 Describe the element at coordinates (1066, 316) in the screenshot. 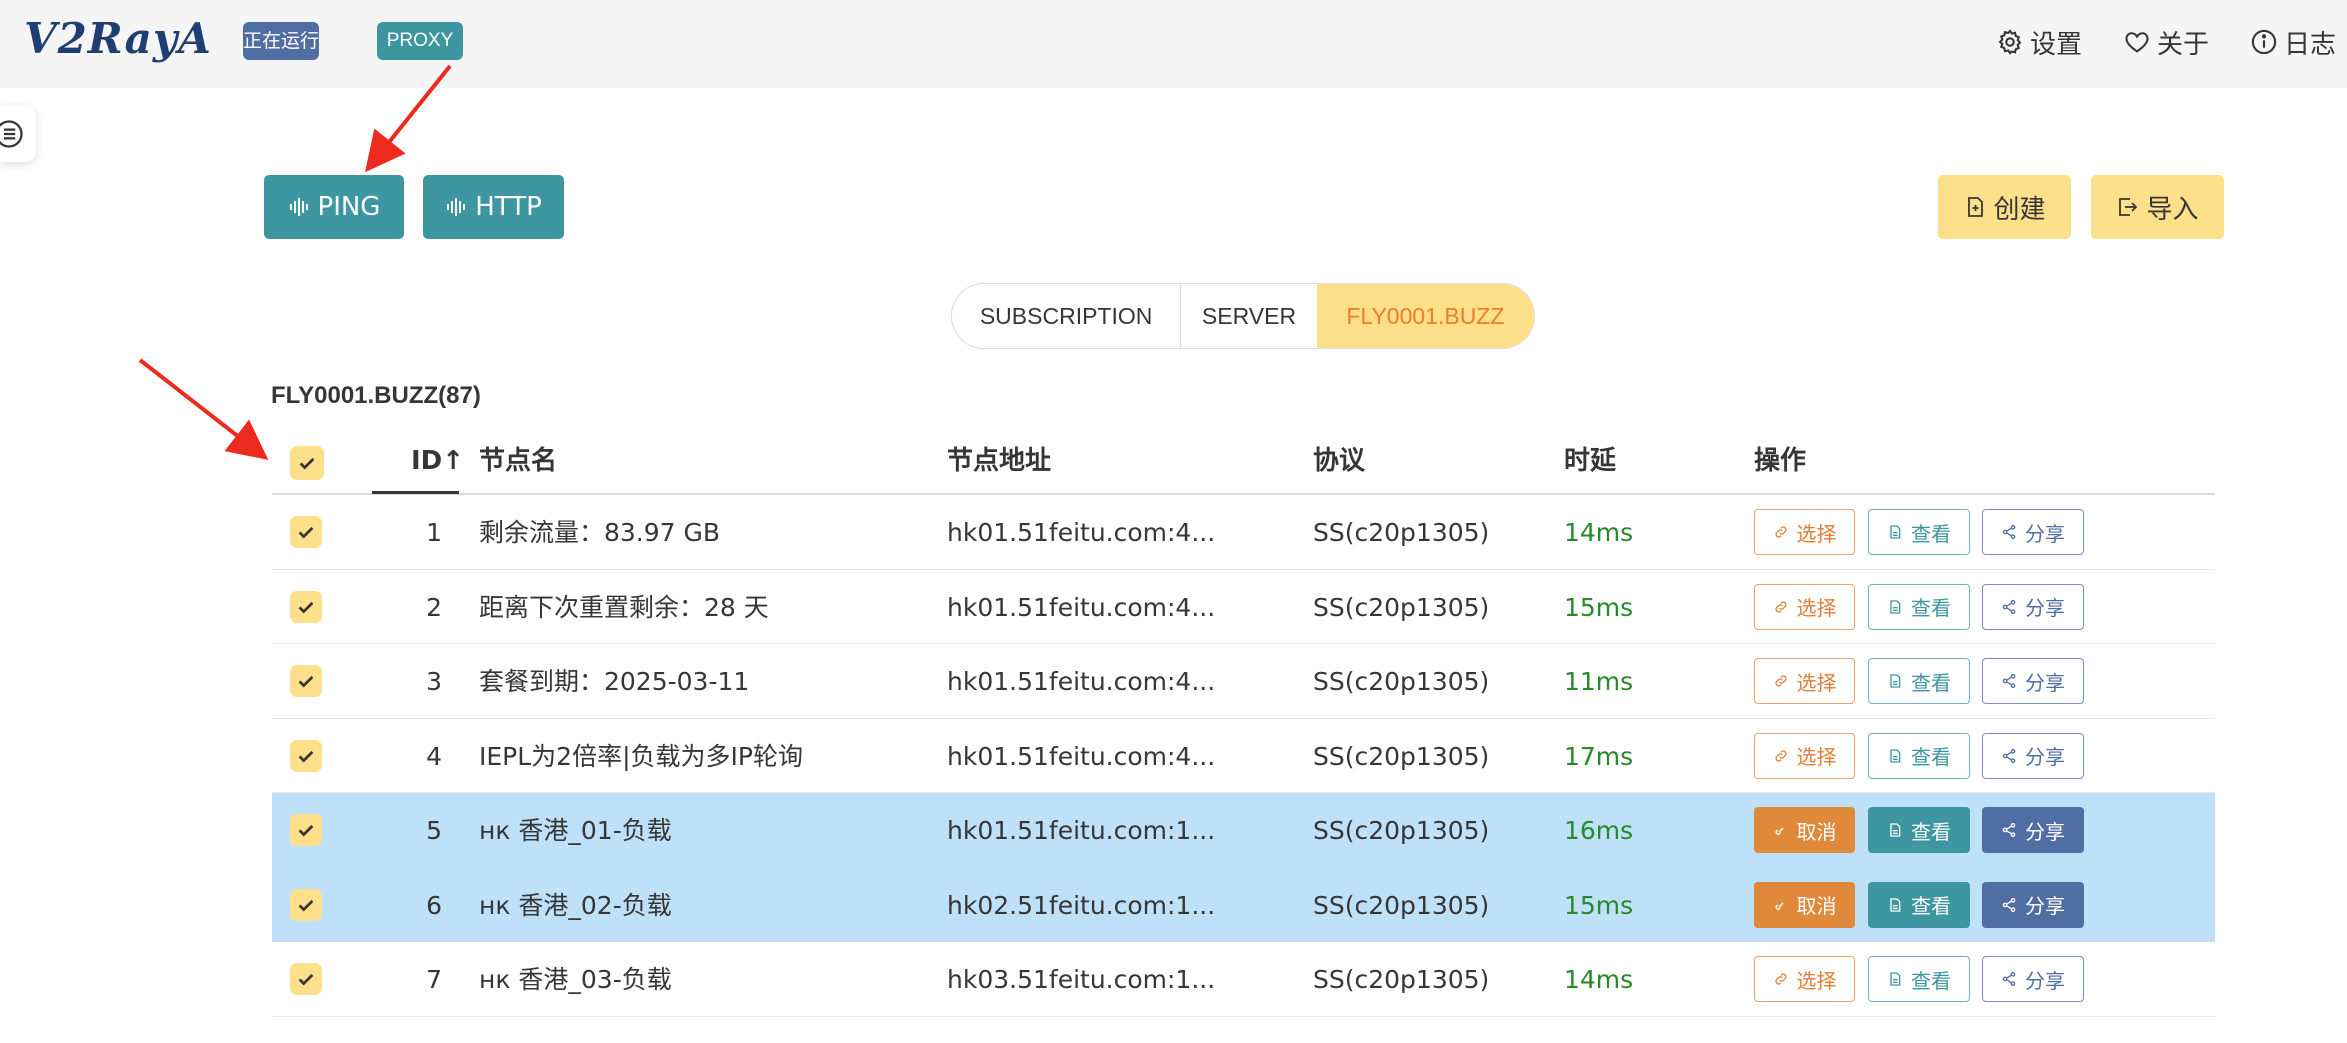

I see `tab-subscription: SUBSCRIPTION` at that location.